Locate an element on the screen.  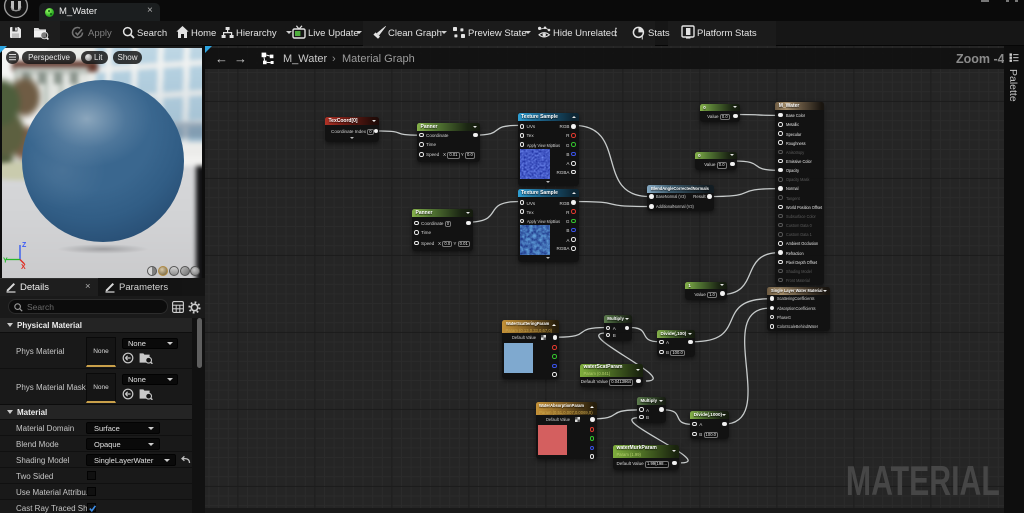
svg-text: Y is located at coordinates (5, 261).